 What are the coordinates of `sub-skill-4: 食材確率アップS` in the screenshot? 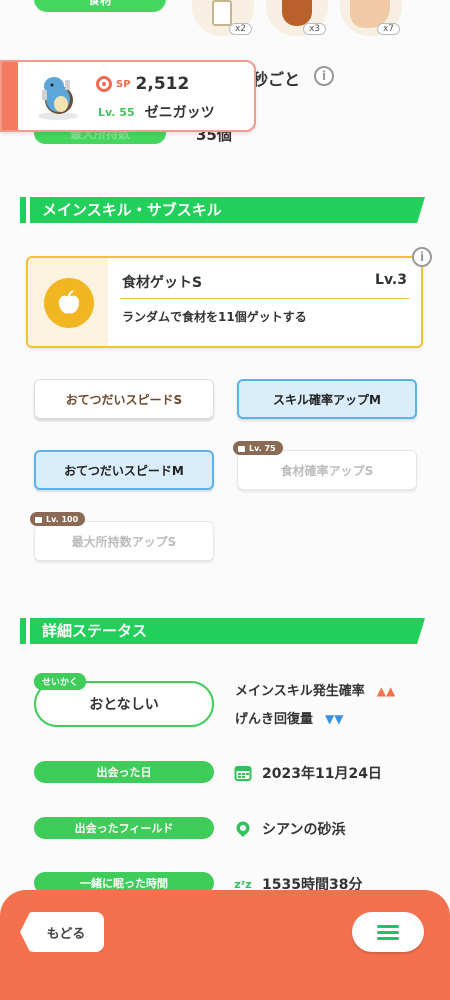 It's located at (327, 470).